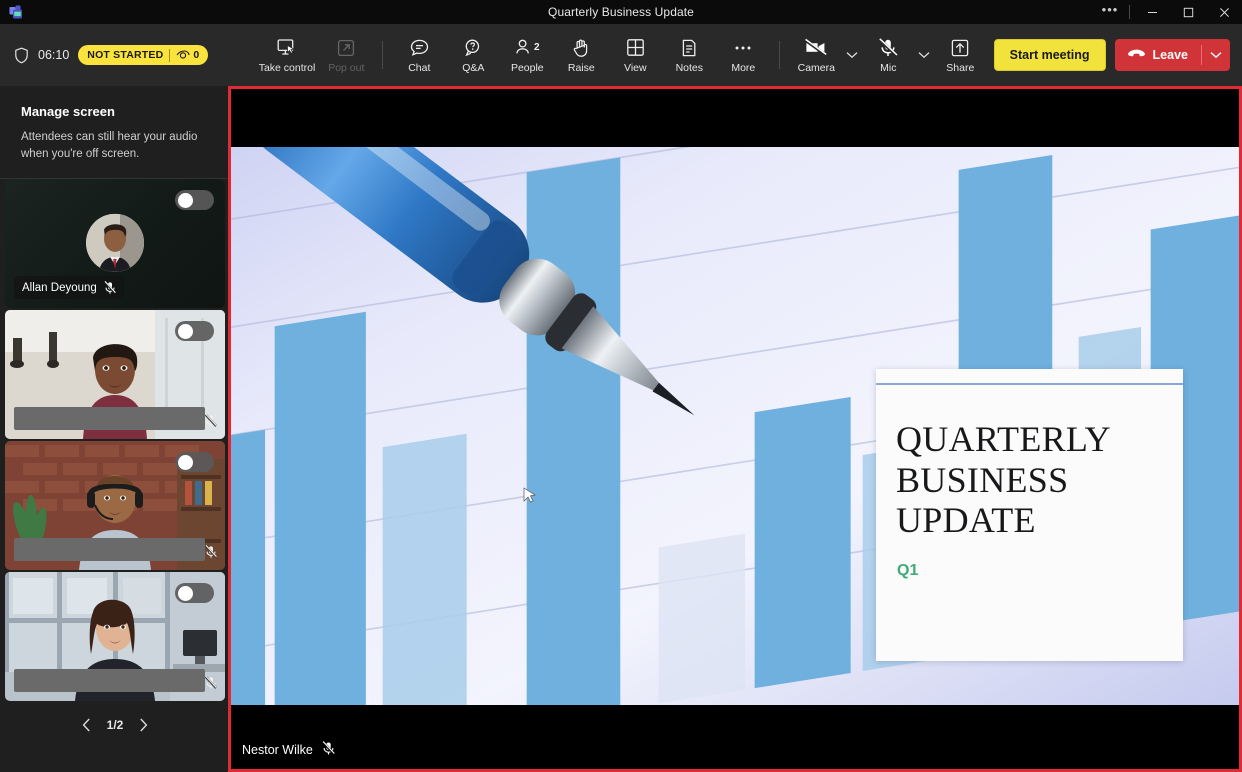 Image resolution: width=1242 pixels, height=772 pixels. Describe the element at coordinates (888, 67) in the screenshot. I see `mic-label: Mic` at that location.